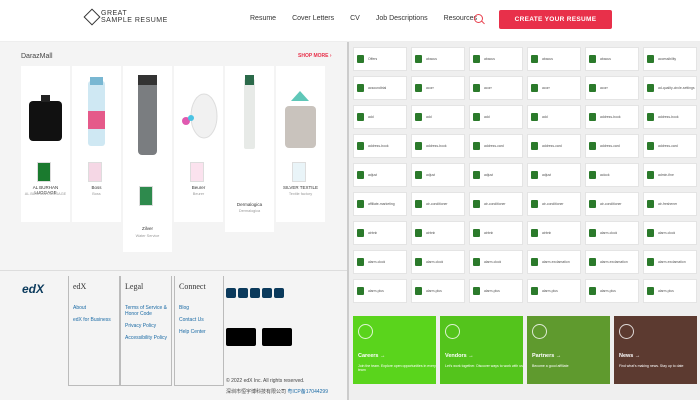 The image size is (700, 400). I want to click on app-store-badge, so click(241, 337).